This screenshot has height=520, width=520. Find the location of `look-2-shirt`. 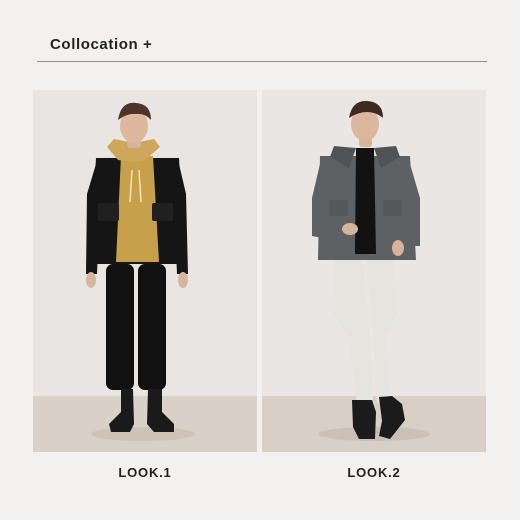

look-2-shirt is located at coordinates (365, 201).